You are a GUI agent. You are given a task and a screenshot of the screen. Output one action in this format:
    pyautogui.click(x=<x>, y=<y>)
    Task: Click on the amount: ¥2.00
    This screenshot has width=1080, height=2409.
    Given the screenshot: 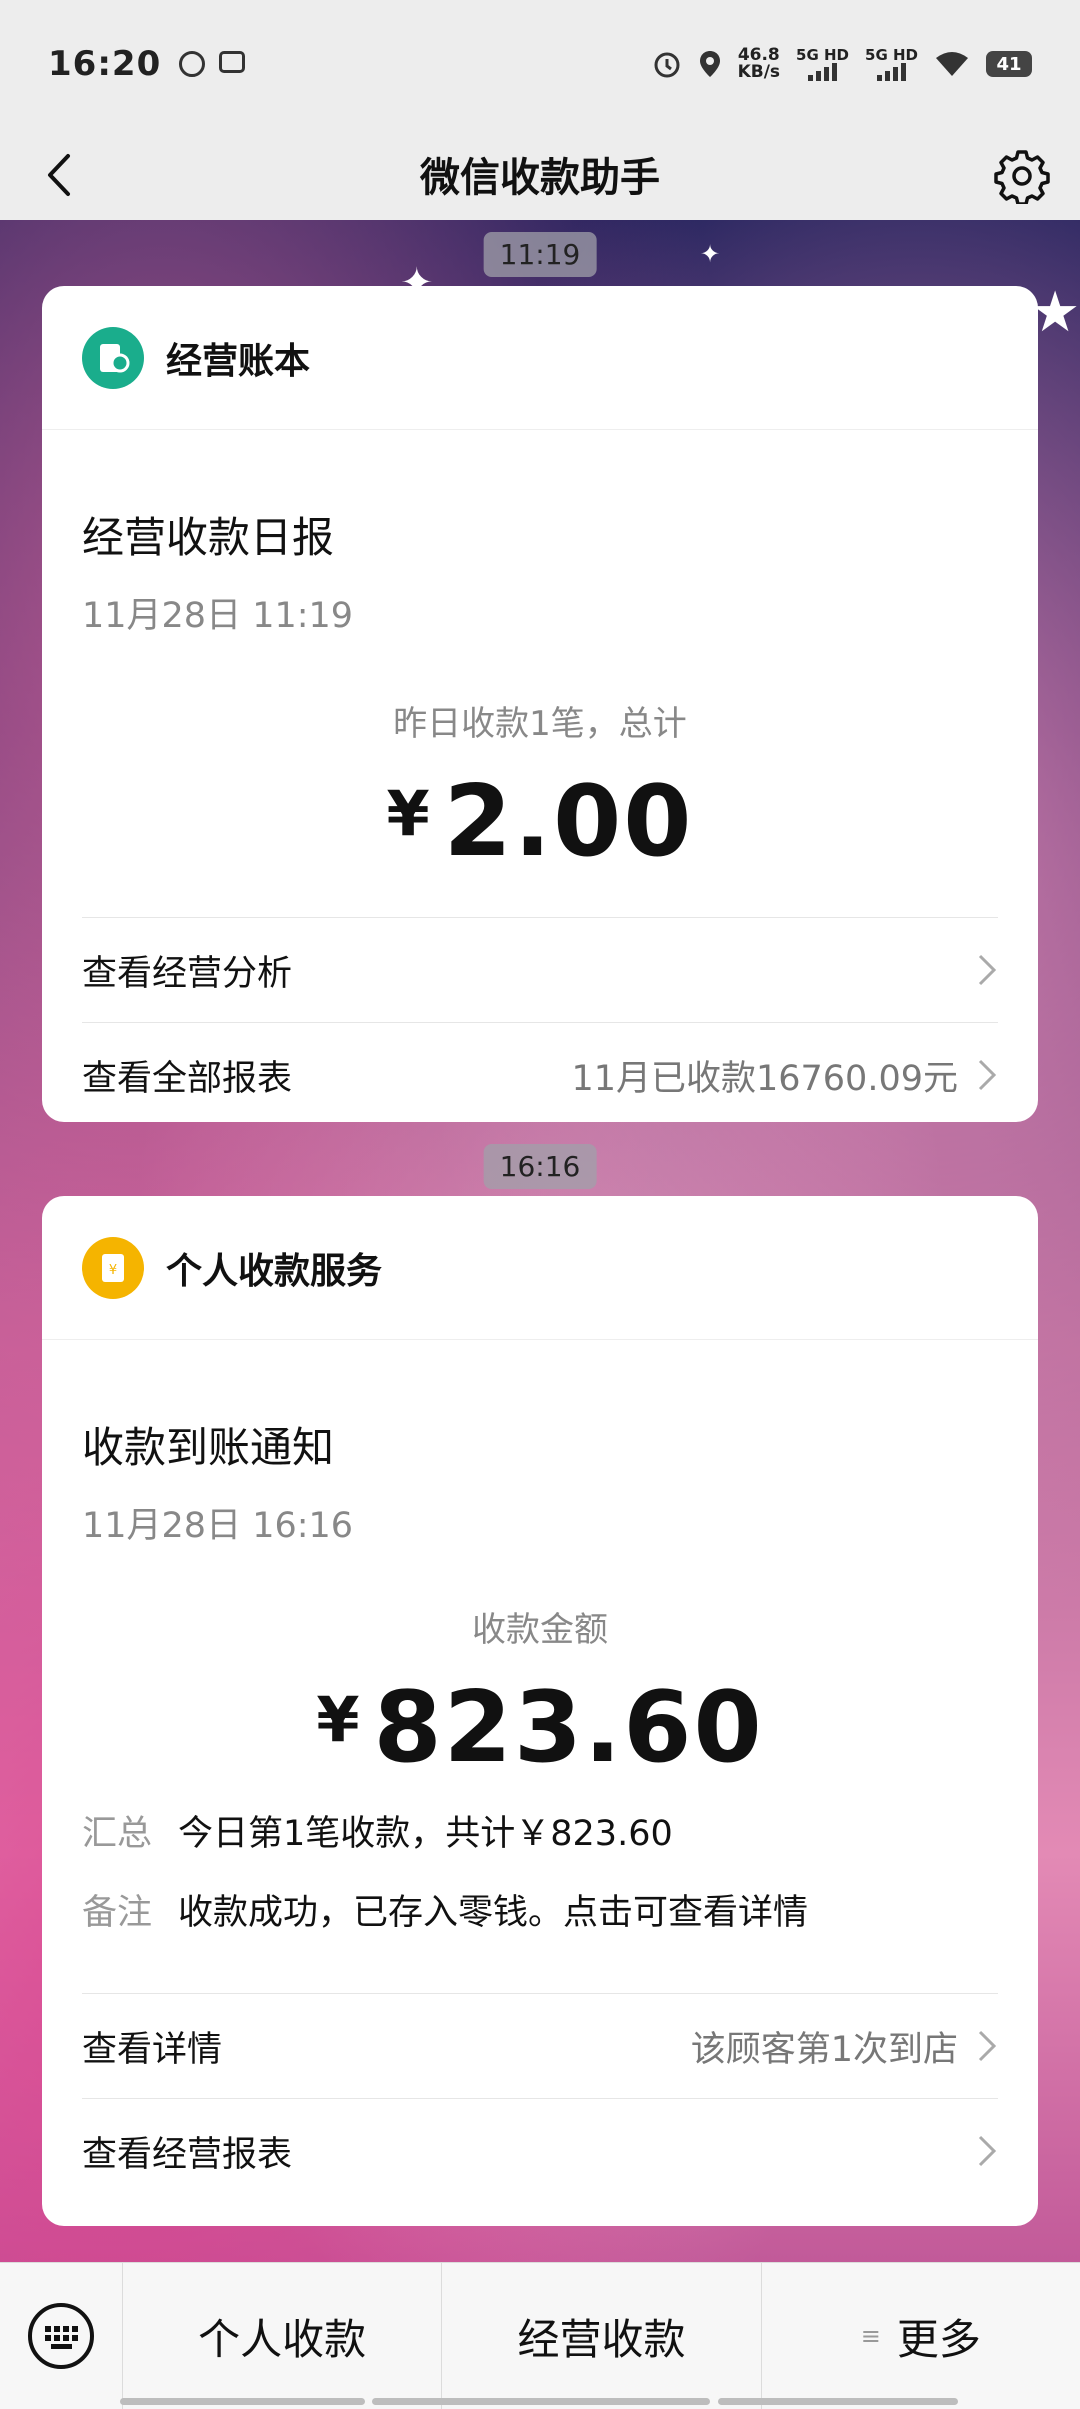 What is the action you would take?
    pyautogui.click(x=540, y=825)
    